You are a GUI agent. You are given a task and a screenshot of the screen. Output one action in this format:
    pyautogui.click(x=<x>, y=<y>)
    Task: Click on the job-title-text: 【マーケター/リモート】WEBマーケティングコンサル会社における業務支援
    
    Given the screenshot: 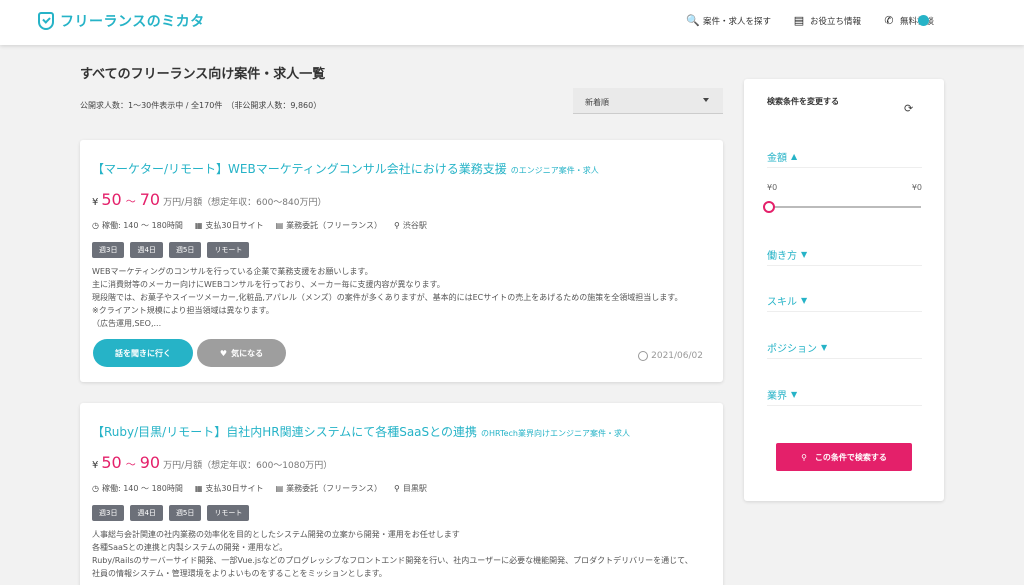 What is the action you would take?
    pyautogui.click(x=299, y=169)
    